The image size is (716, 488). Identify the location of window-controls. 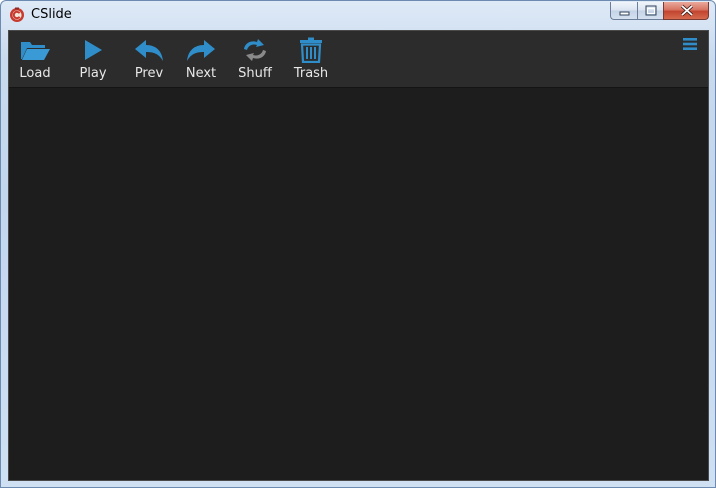
(659, 11).